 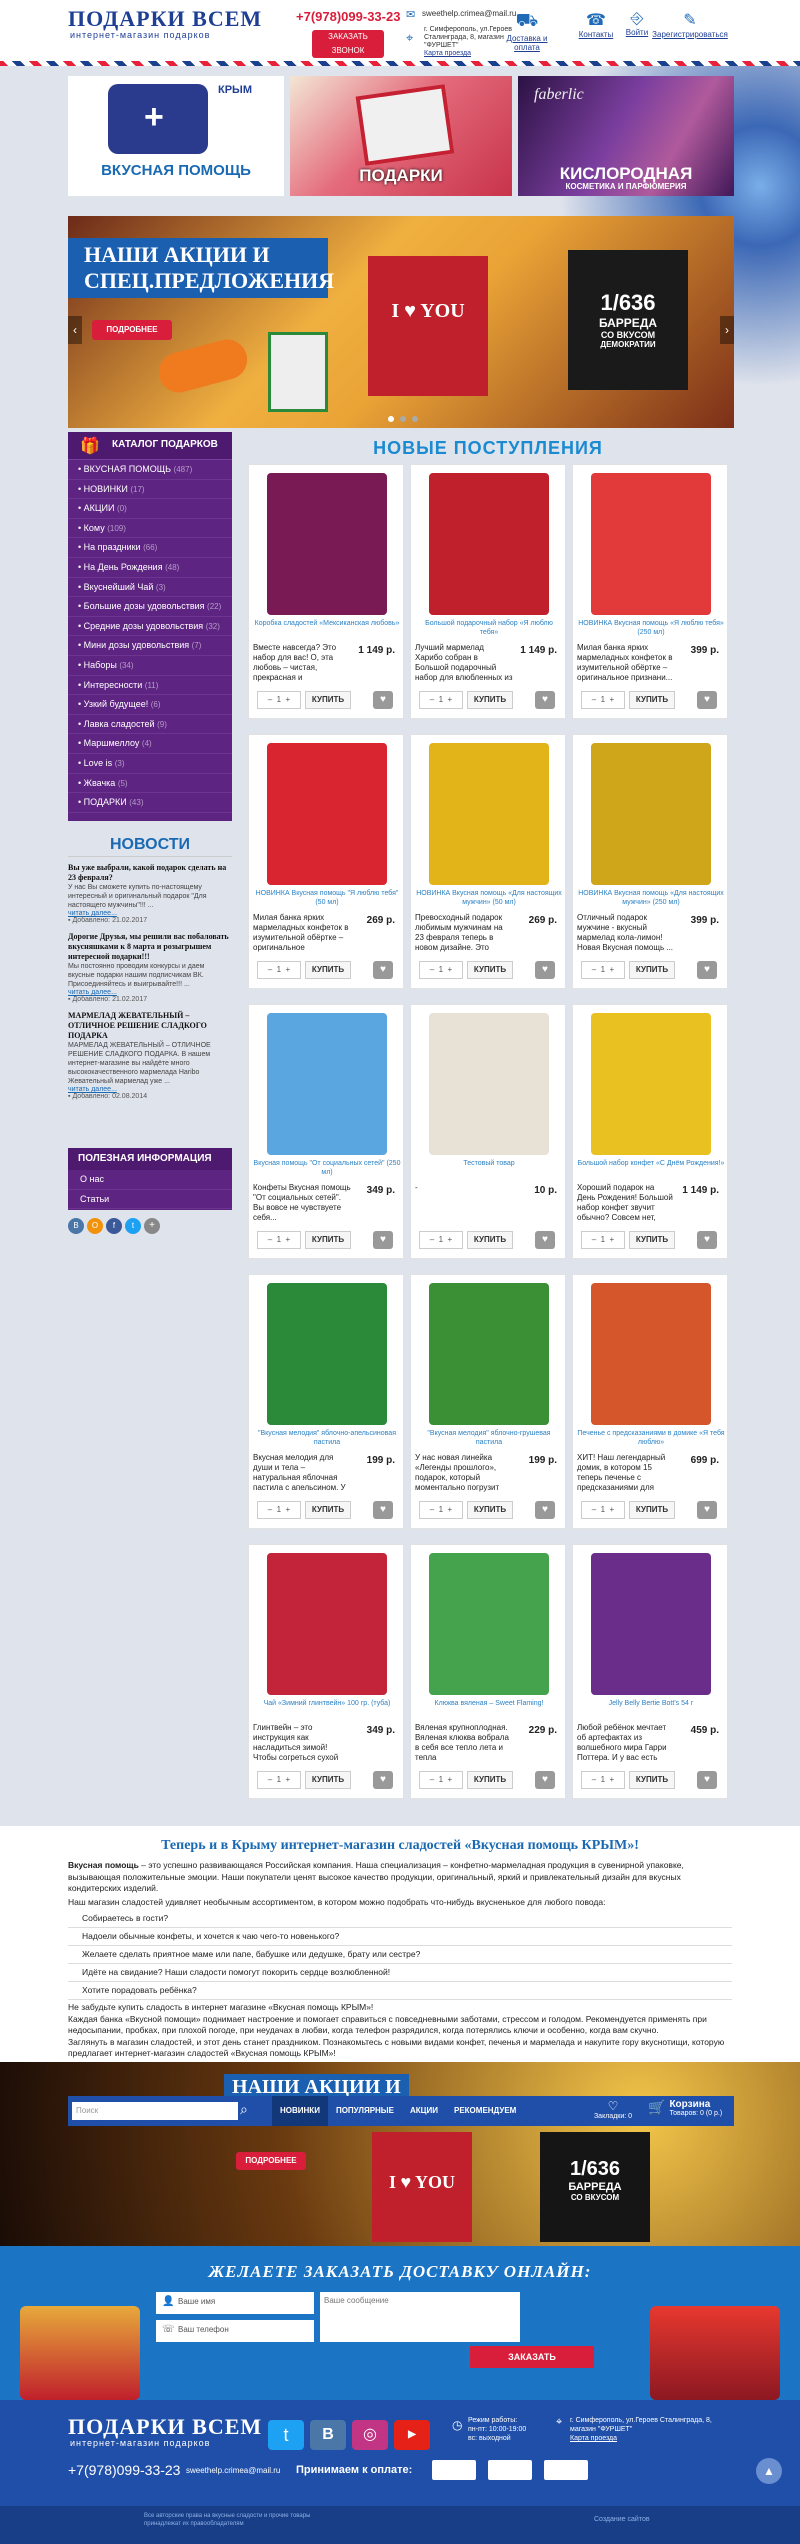 What do you see at coordinates (300, 2111) in the screenshot?
I see `tab-new: НОВИНКИ` at bounding box center [300, 2111].